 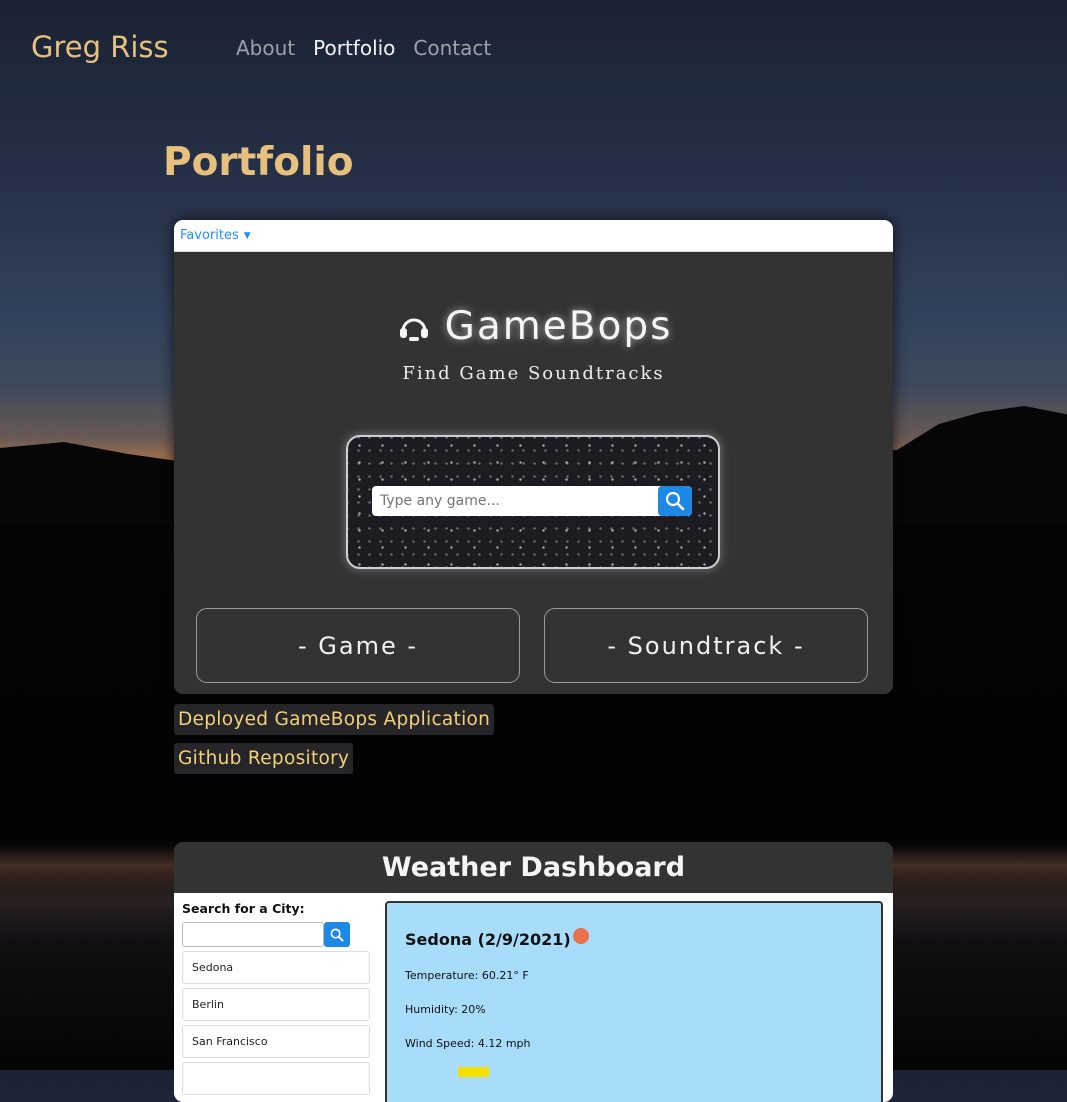 I want to click on city-item: San Francisco, so click(x=276, y=1041).